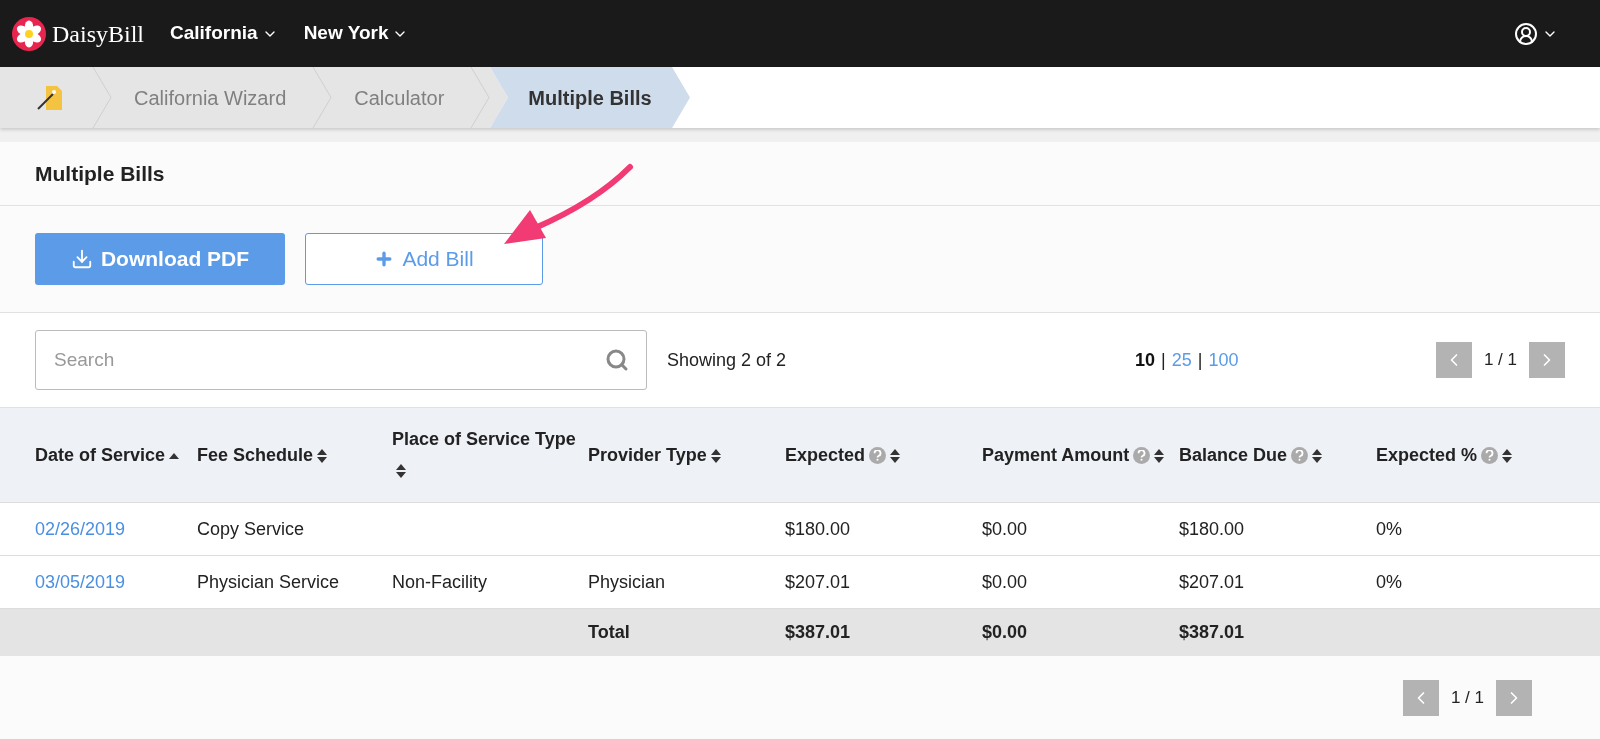 The width and height of the screenshot is (1600, 739). I want to click on total-cell-text: $0.00, so click(1005, 632).